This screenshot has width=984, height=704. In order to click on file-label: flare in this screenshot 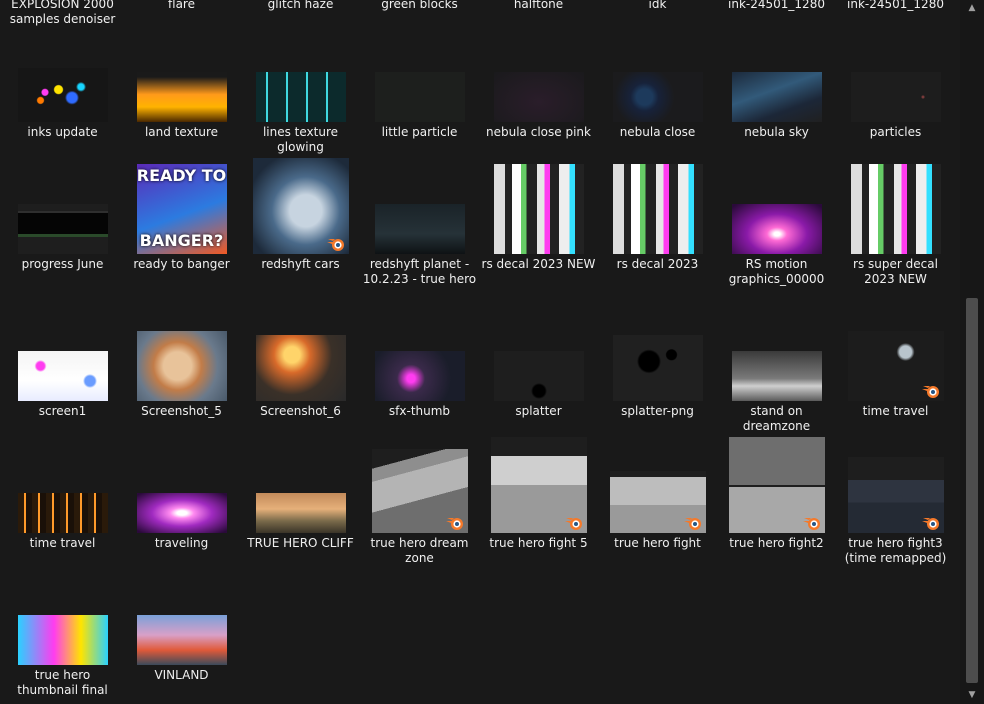, I will do `click(181, 6)`.